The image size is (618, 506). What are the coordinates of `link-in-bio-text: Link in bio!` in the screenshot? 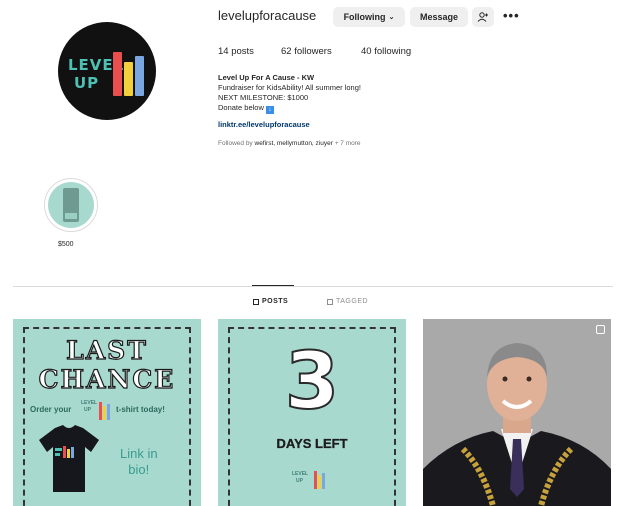 It's located at (139, 462).